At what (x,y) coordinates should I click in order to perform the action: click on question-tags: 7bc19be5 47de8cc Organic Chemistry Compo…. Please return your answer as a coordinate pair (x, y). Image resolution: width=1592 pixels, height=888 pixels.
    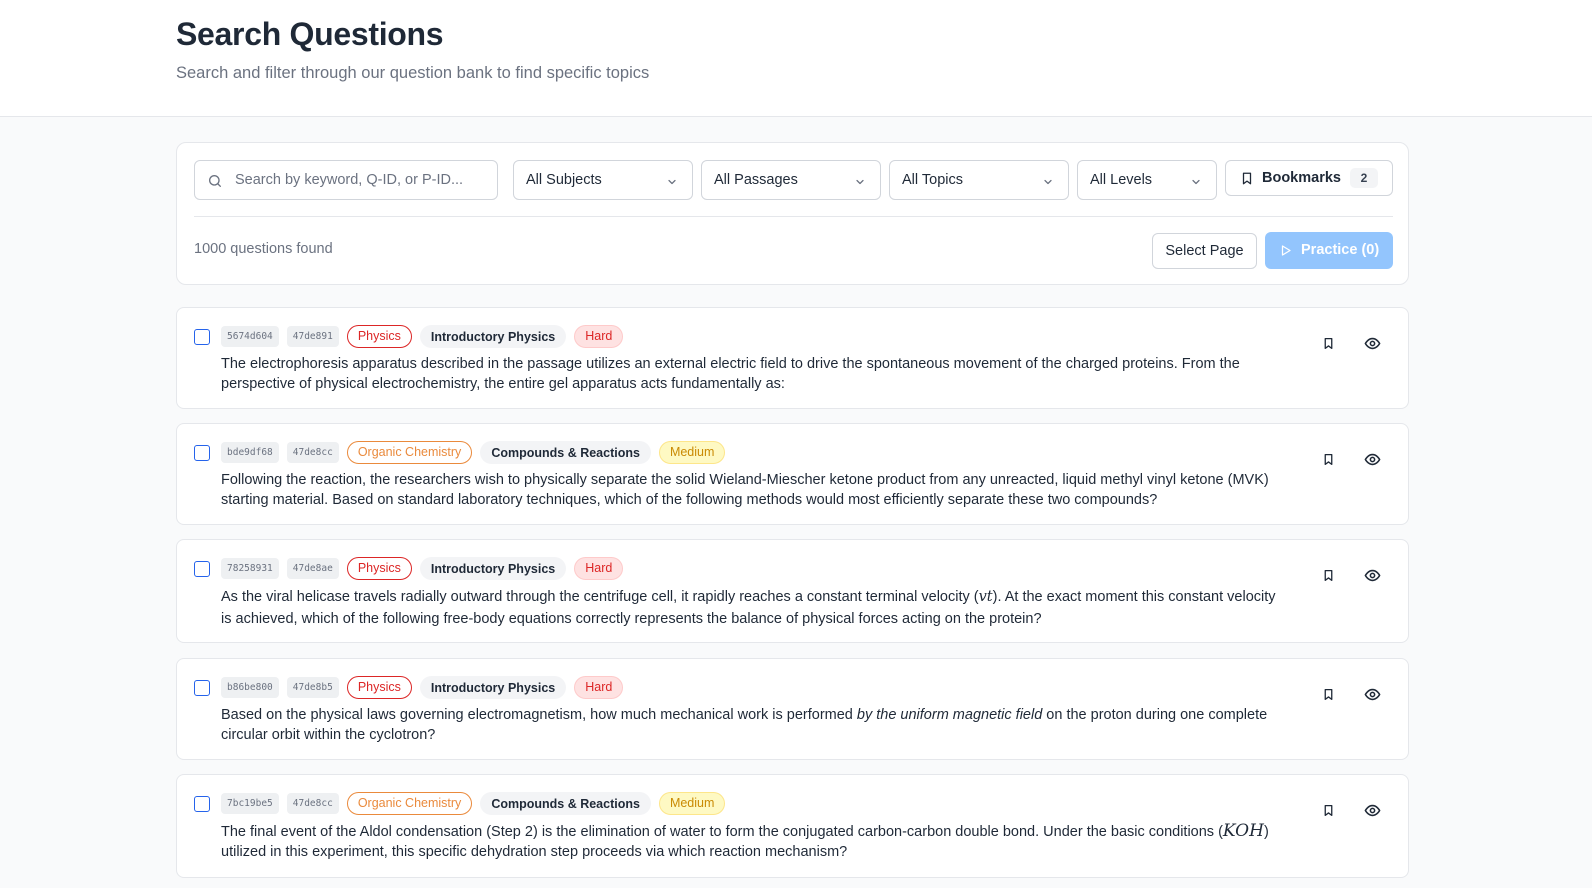
    Looking at the image, I should click on (473, 803).